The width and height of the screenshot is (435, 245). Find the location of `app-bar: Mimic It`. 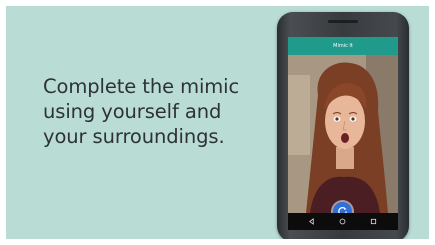

app-bar: Mimic It is located at coordinates (343, 46).